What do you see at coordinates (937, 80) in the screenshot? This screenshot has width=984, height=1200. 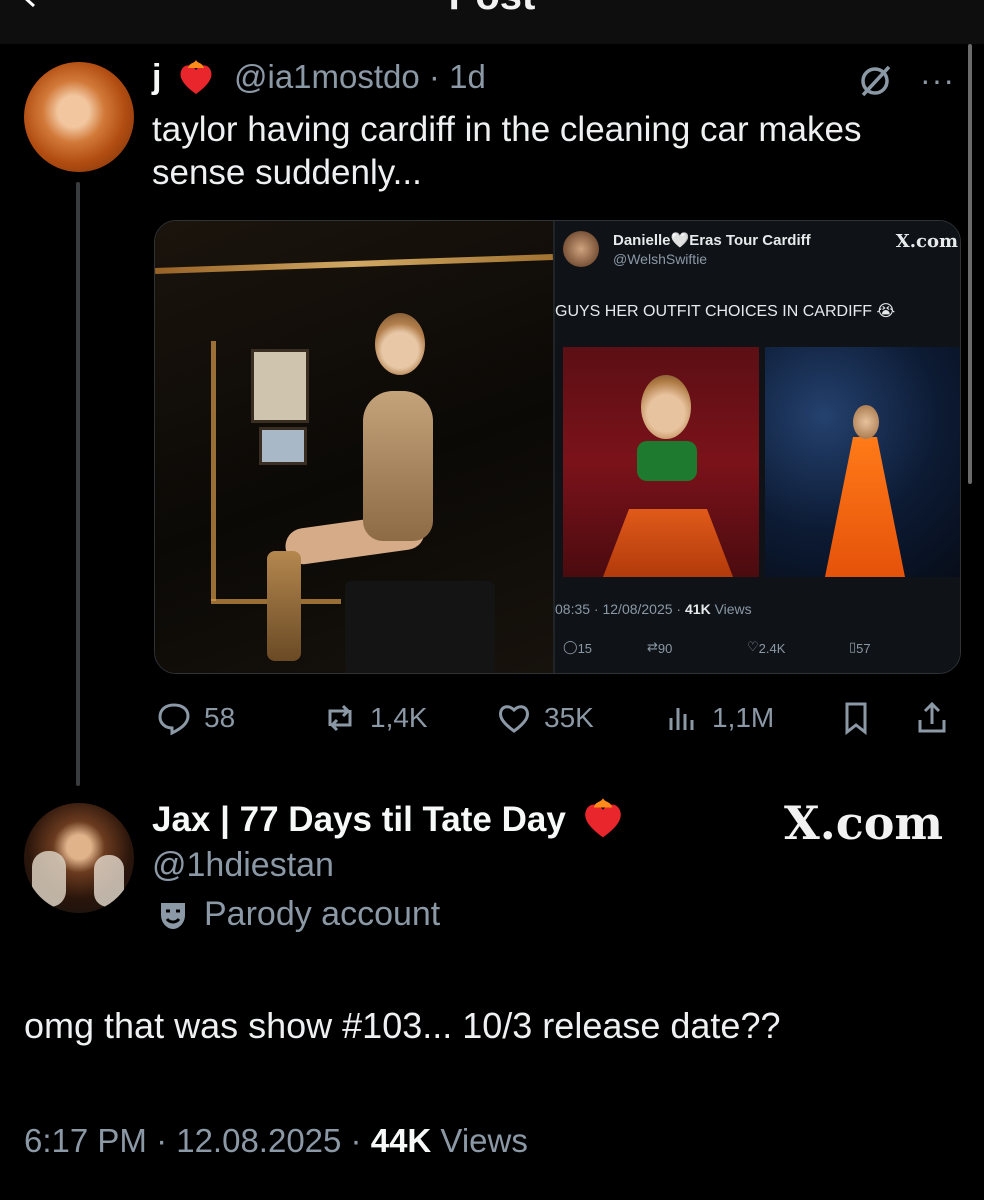 I see `more-icon: ···` at bounding box center [937, 80].